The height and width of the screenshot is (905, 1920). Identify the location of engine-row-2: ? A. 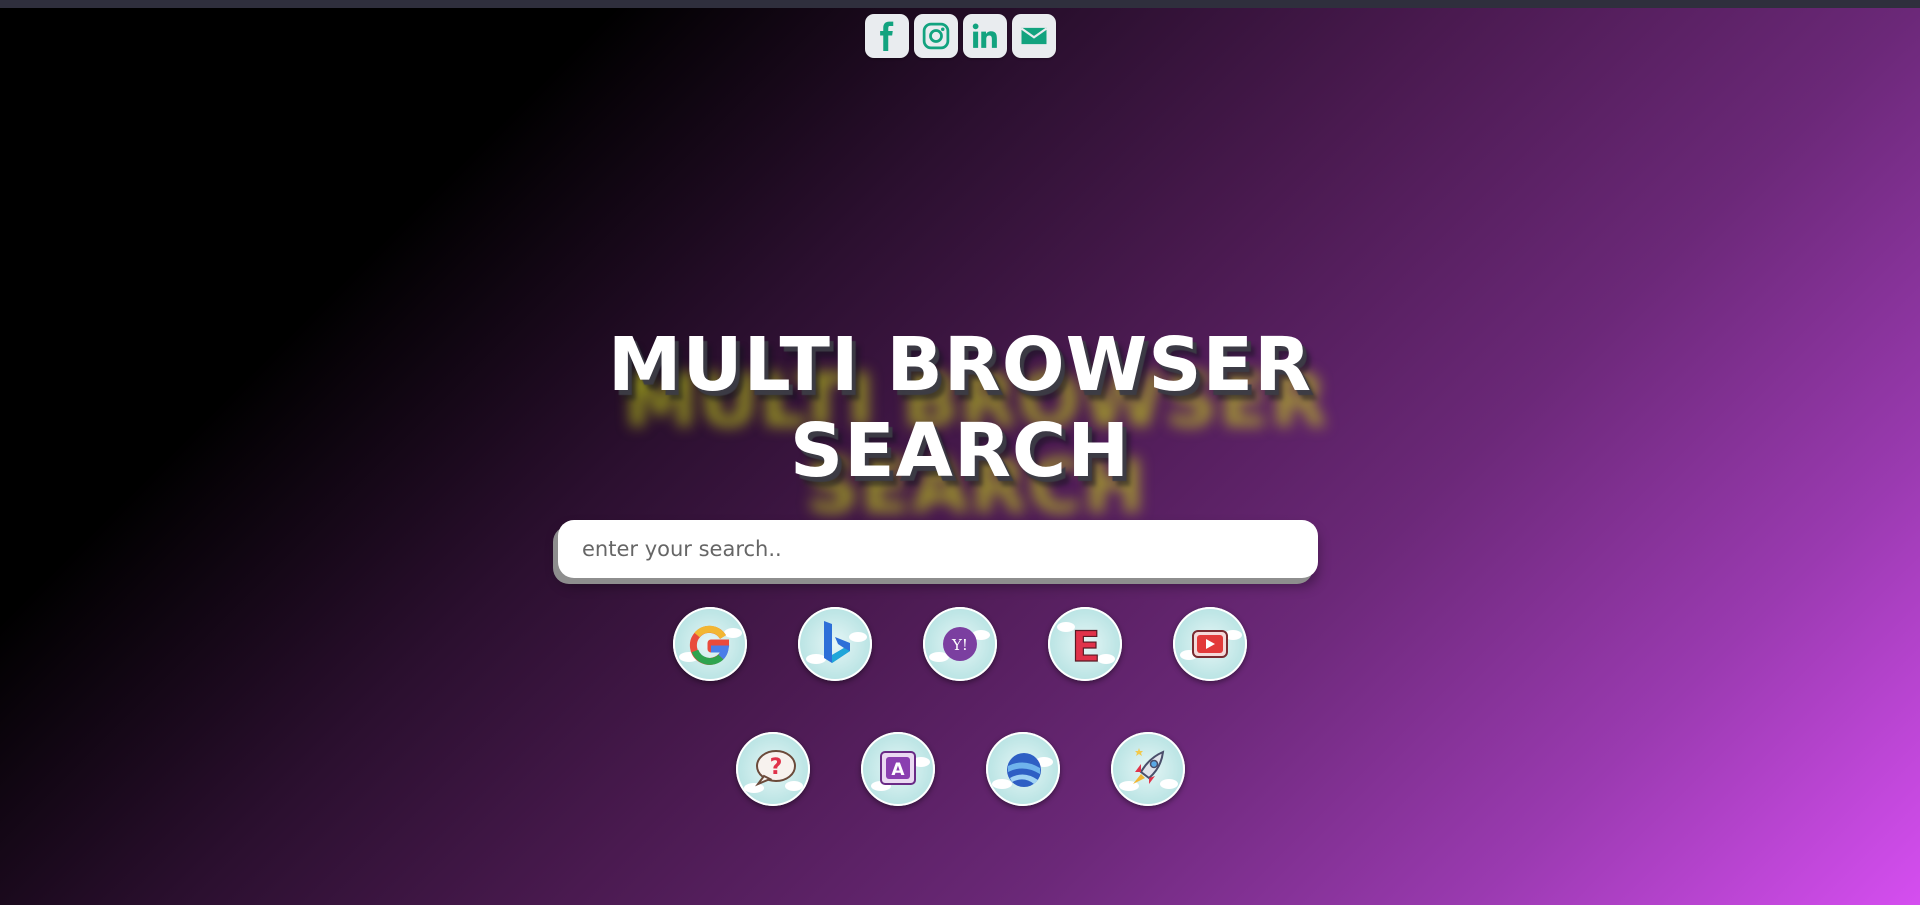
(960, 769).